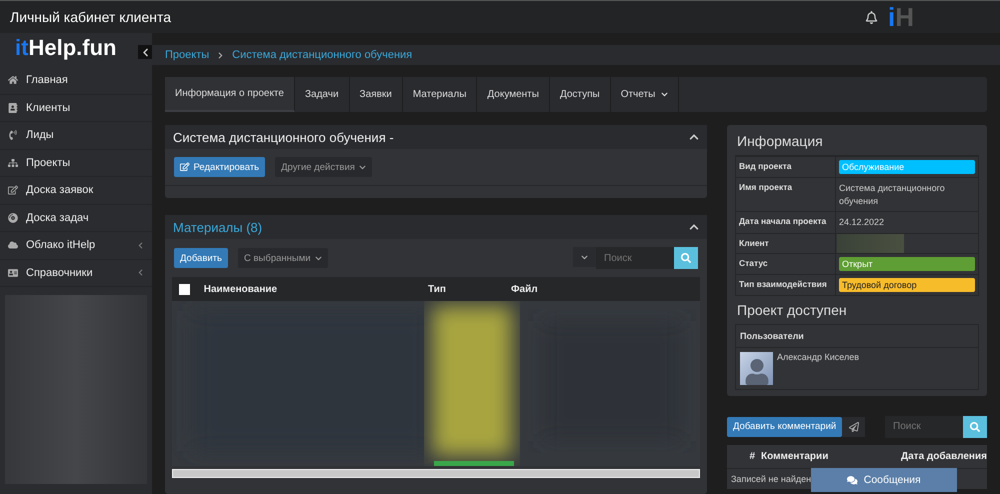 Image resolution: width=1000 pixels, height=494 pixels. Describe the element at coordinates (871, 17) in the screenshot. I see `bell-icon` at that location.